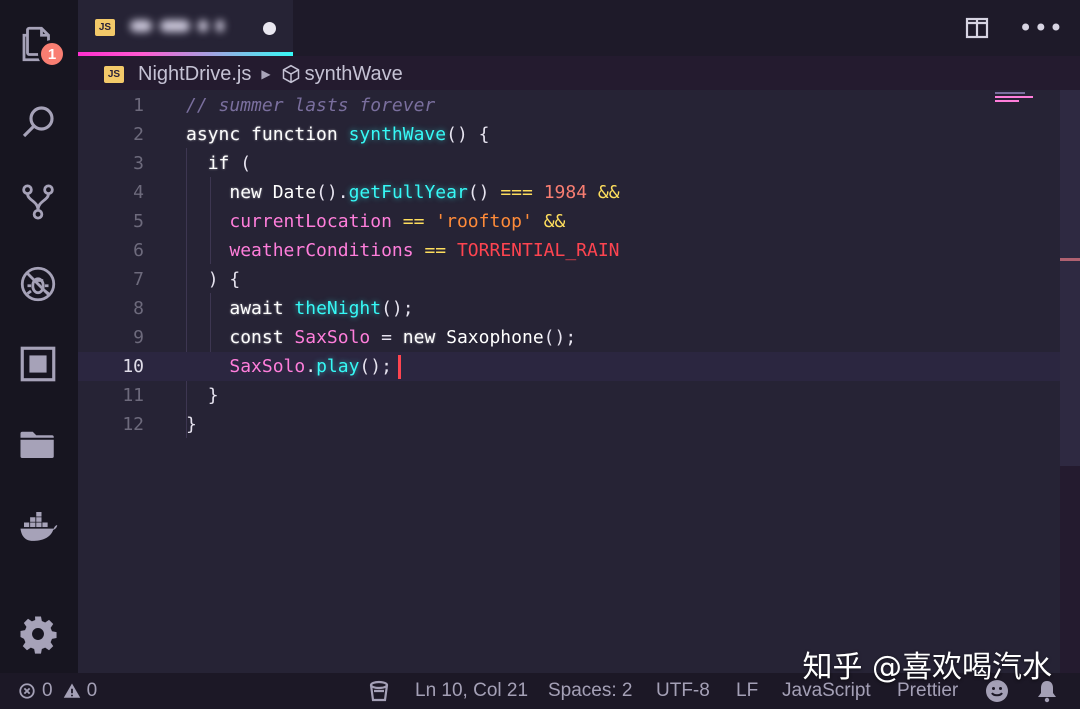 The width and height of the screenshot is (1080, 709). Describe the element at coordinates (332, 337) in the screenshot. I see `code-token: SaxSolo` at that location.